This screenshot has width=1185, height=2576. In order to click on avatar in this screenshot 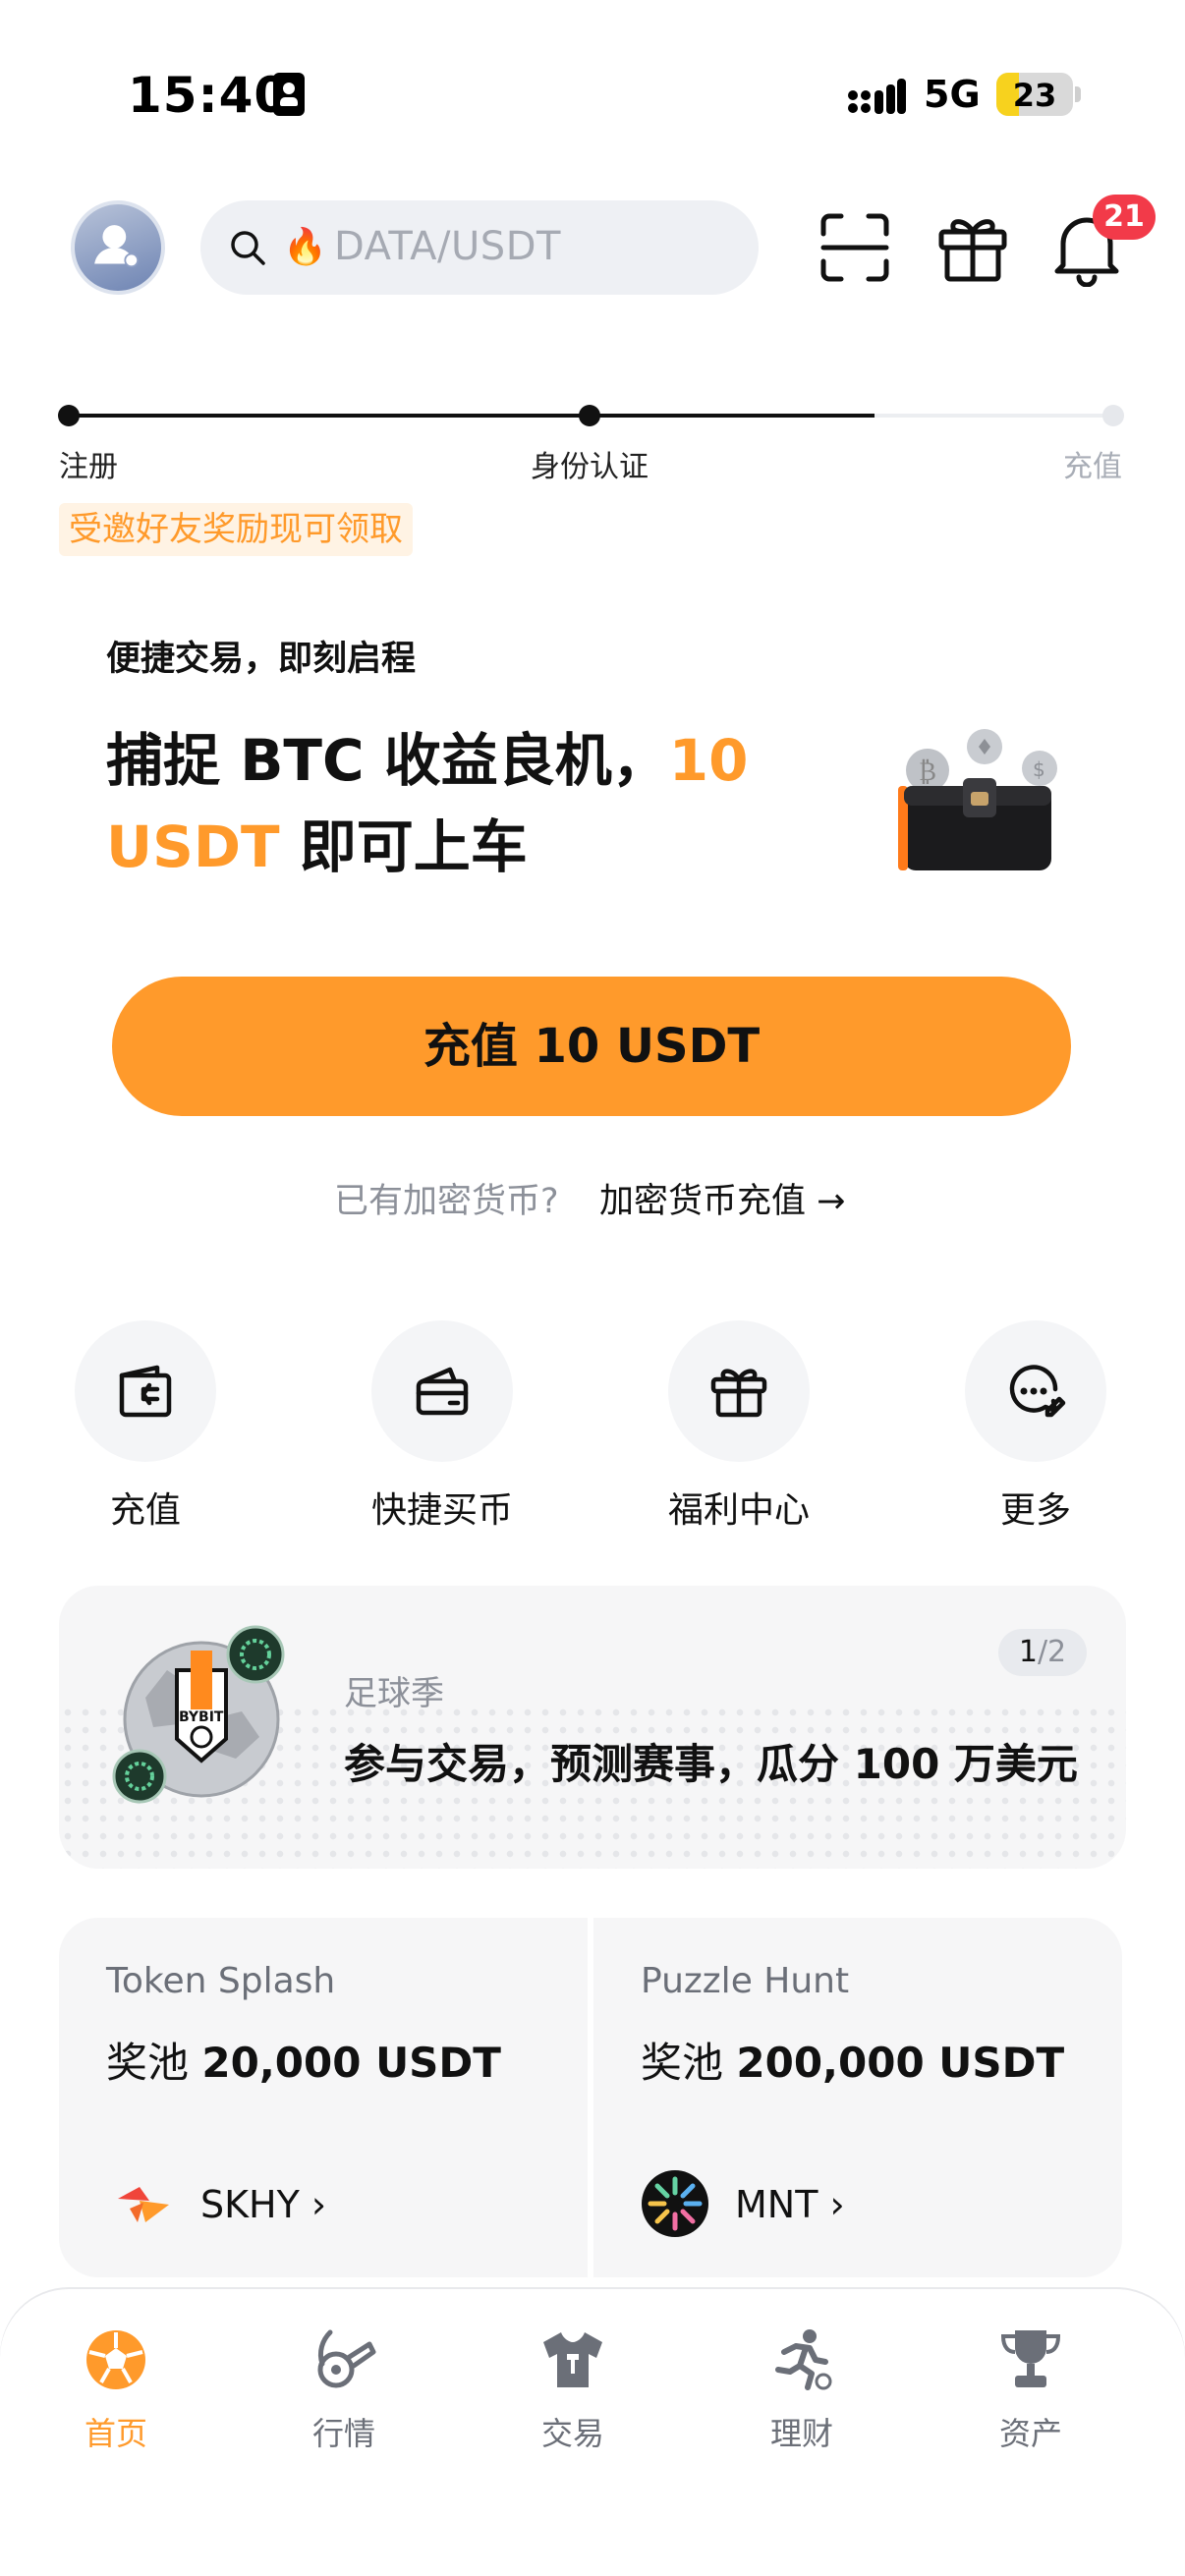, I will do `click(118, 247)`.